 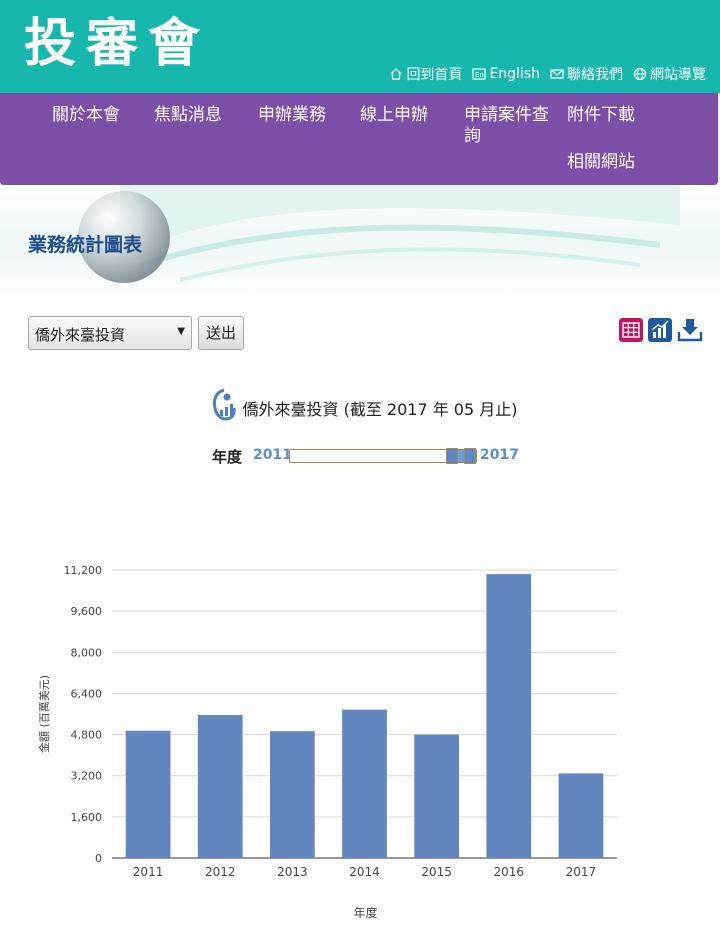 I want to click on bar-2015, so click(x=437, y=796).